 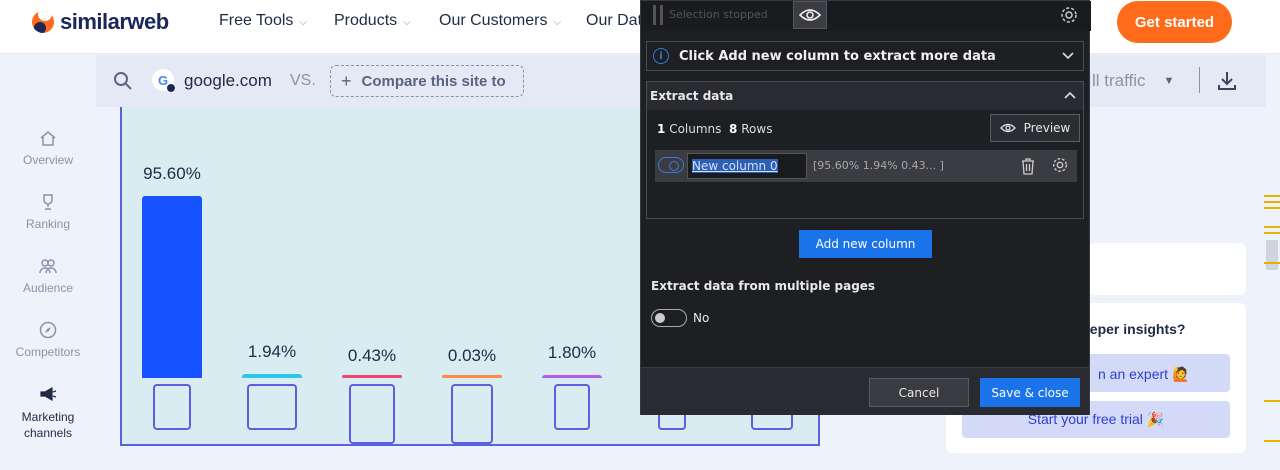 I want to click on column-preview-values: [95.60% 1.94% 0.43... ], so click(x=878, y=165).